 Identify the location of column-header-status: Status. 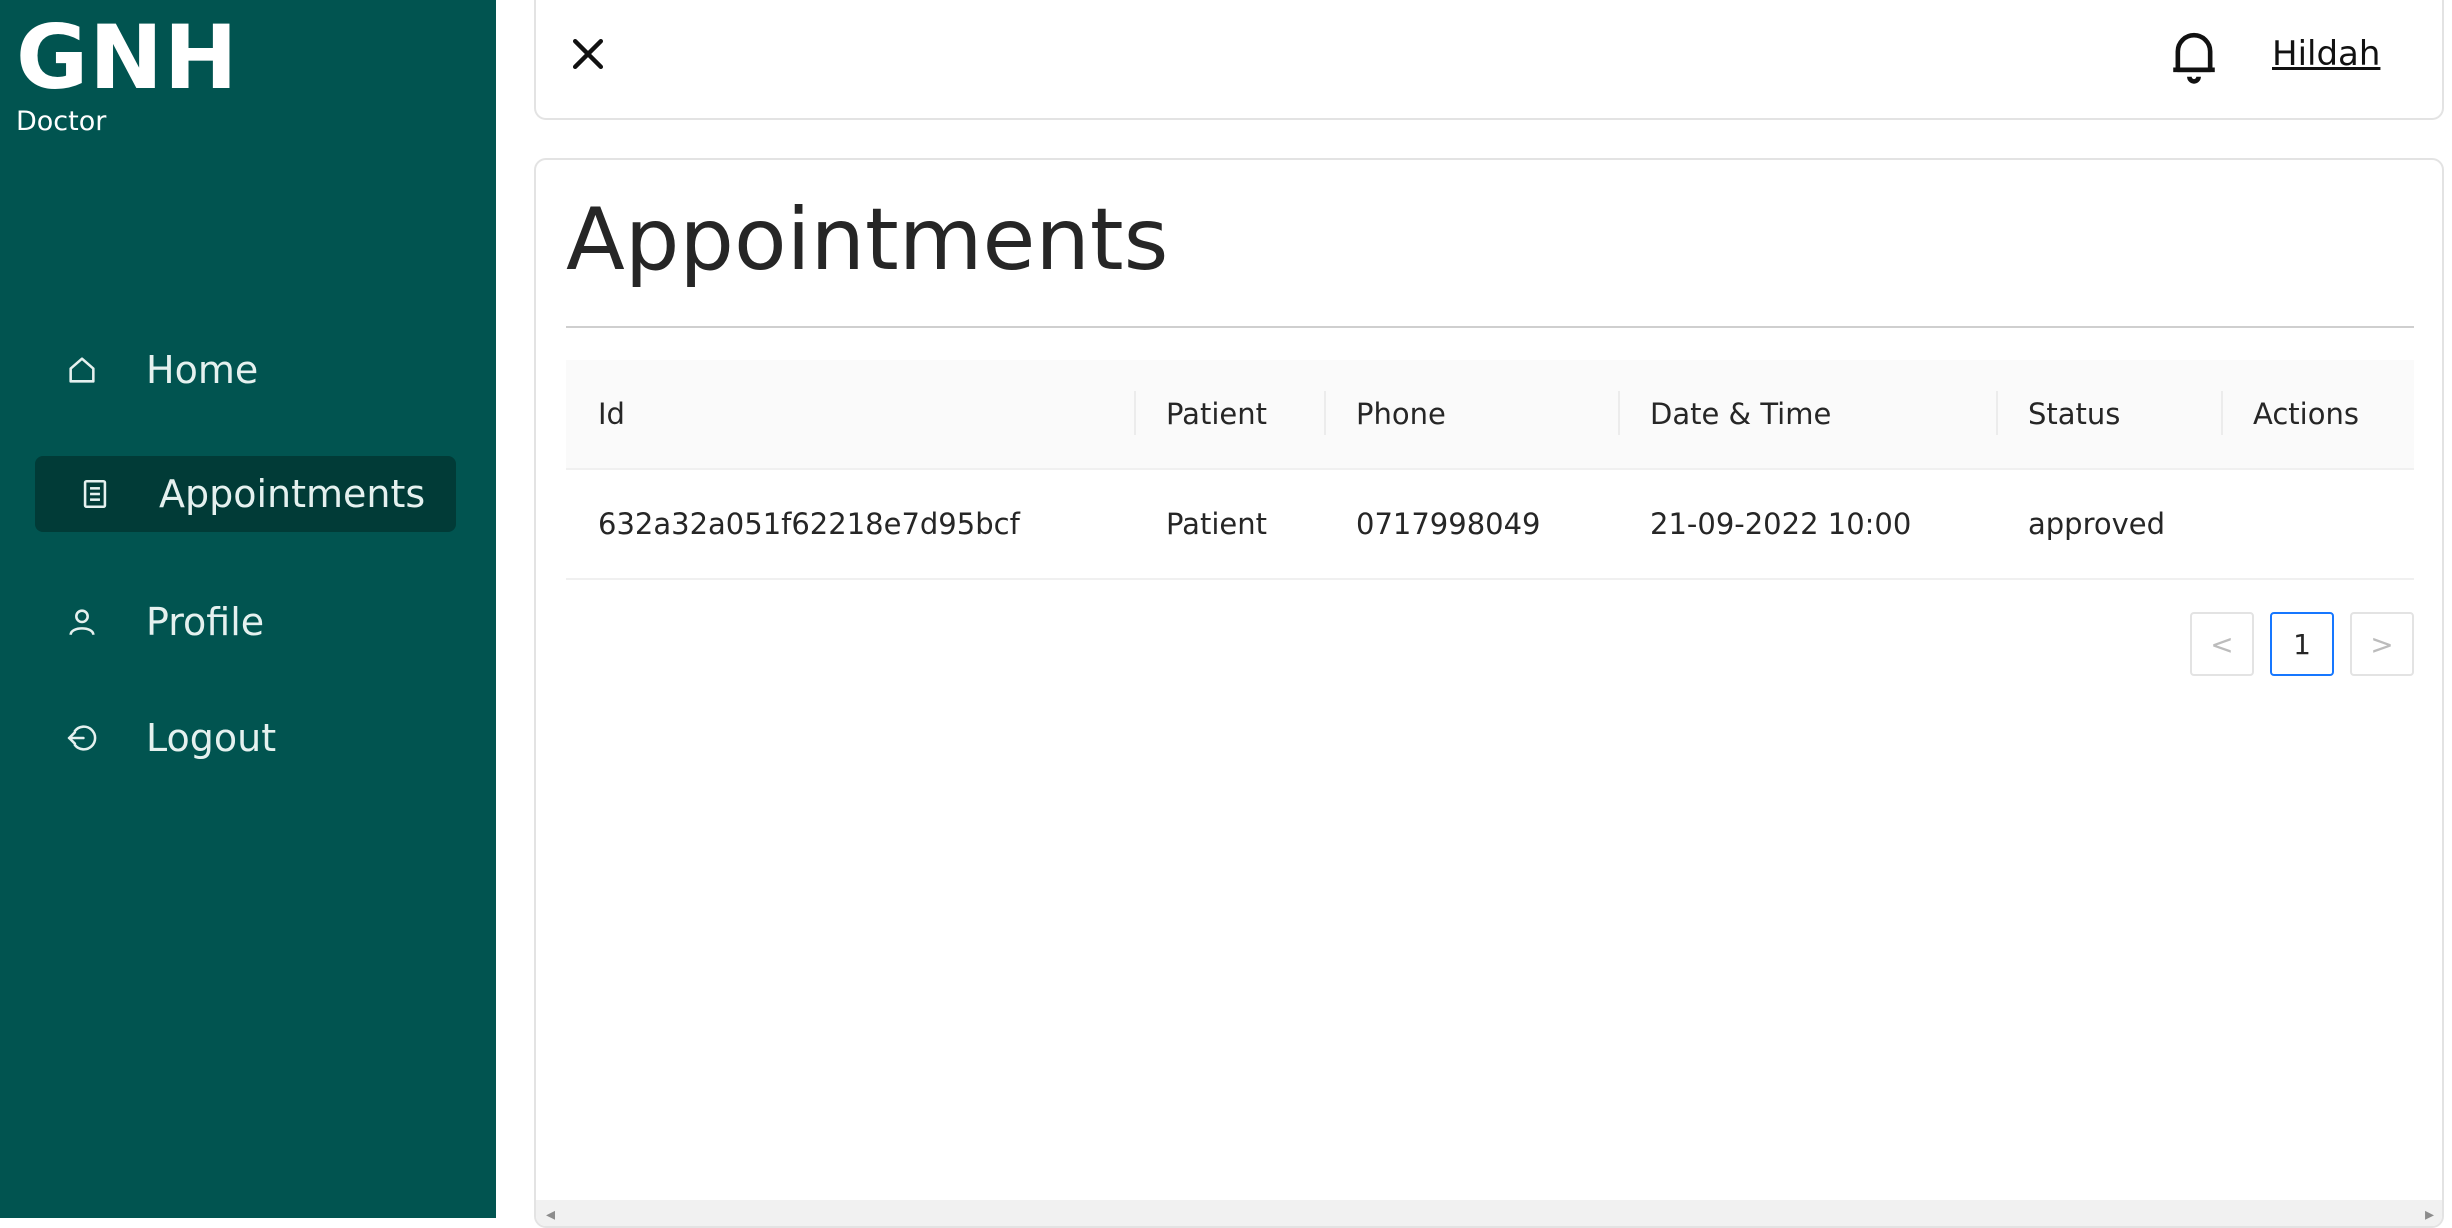
(2108, 414).